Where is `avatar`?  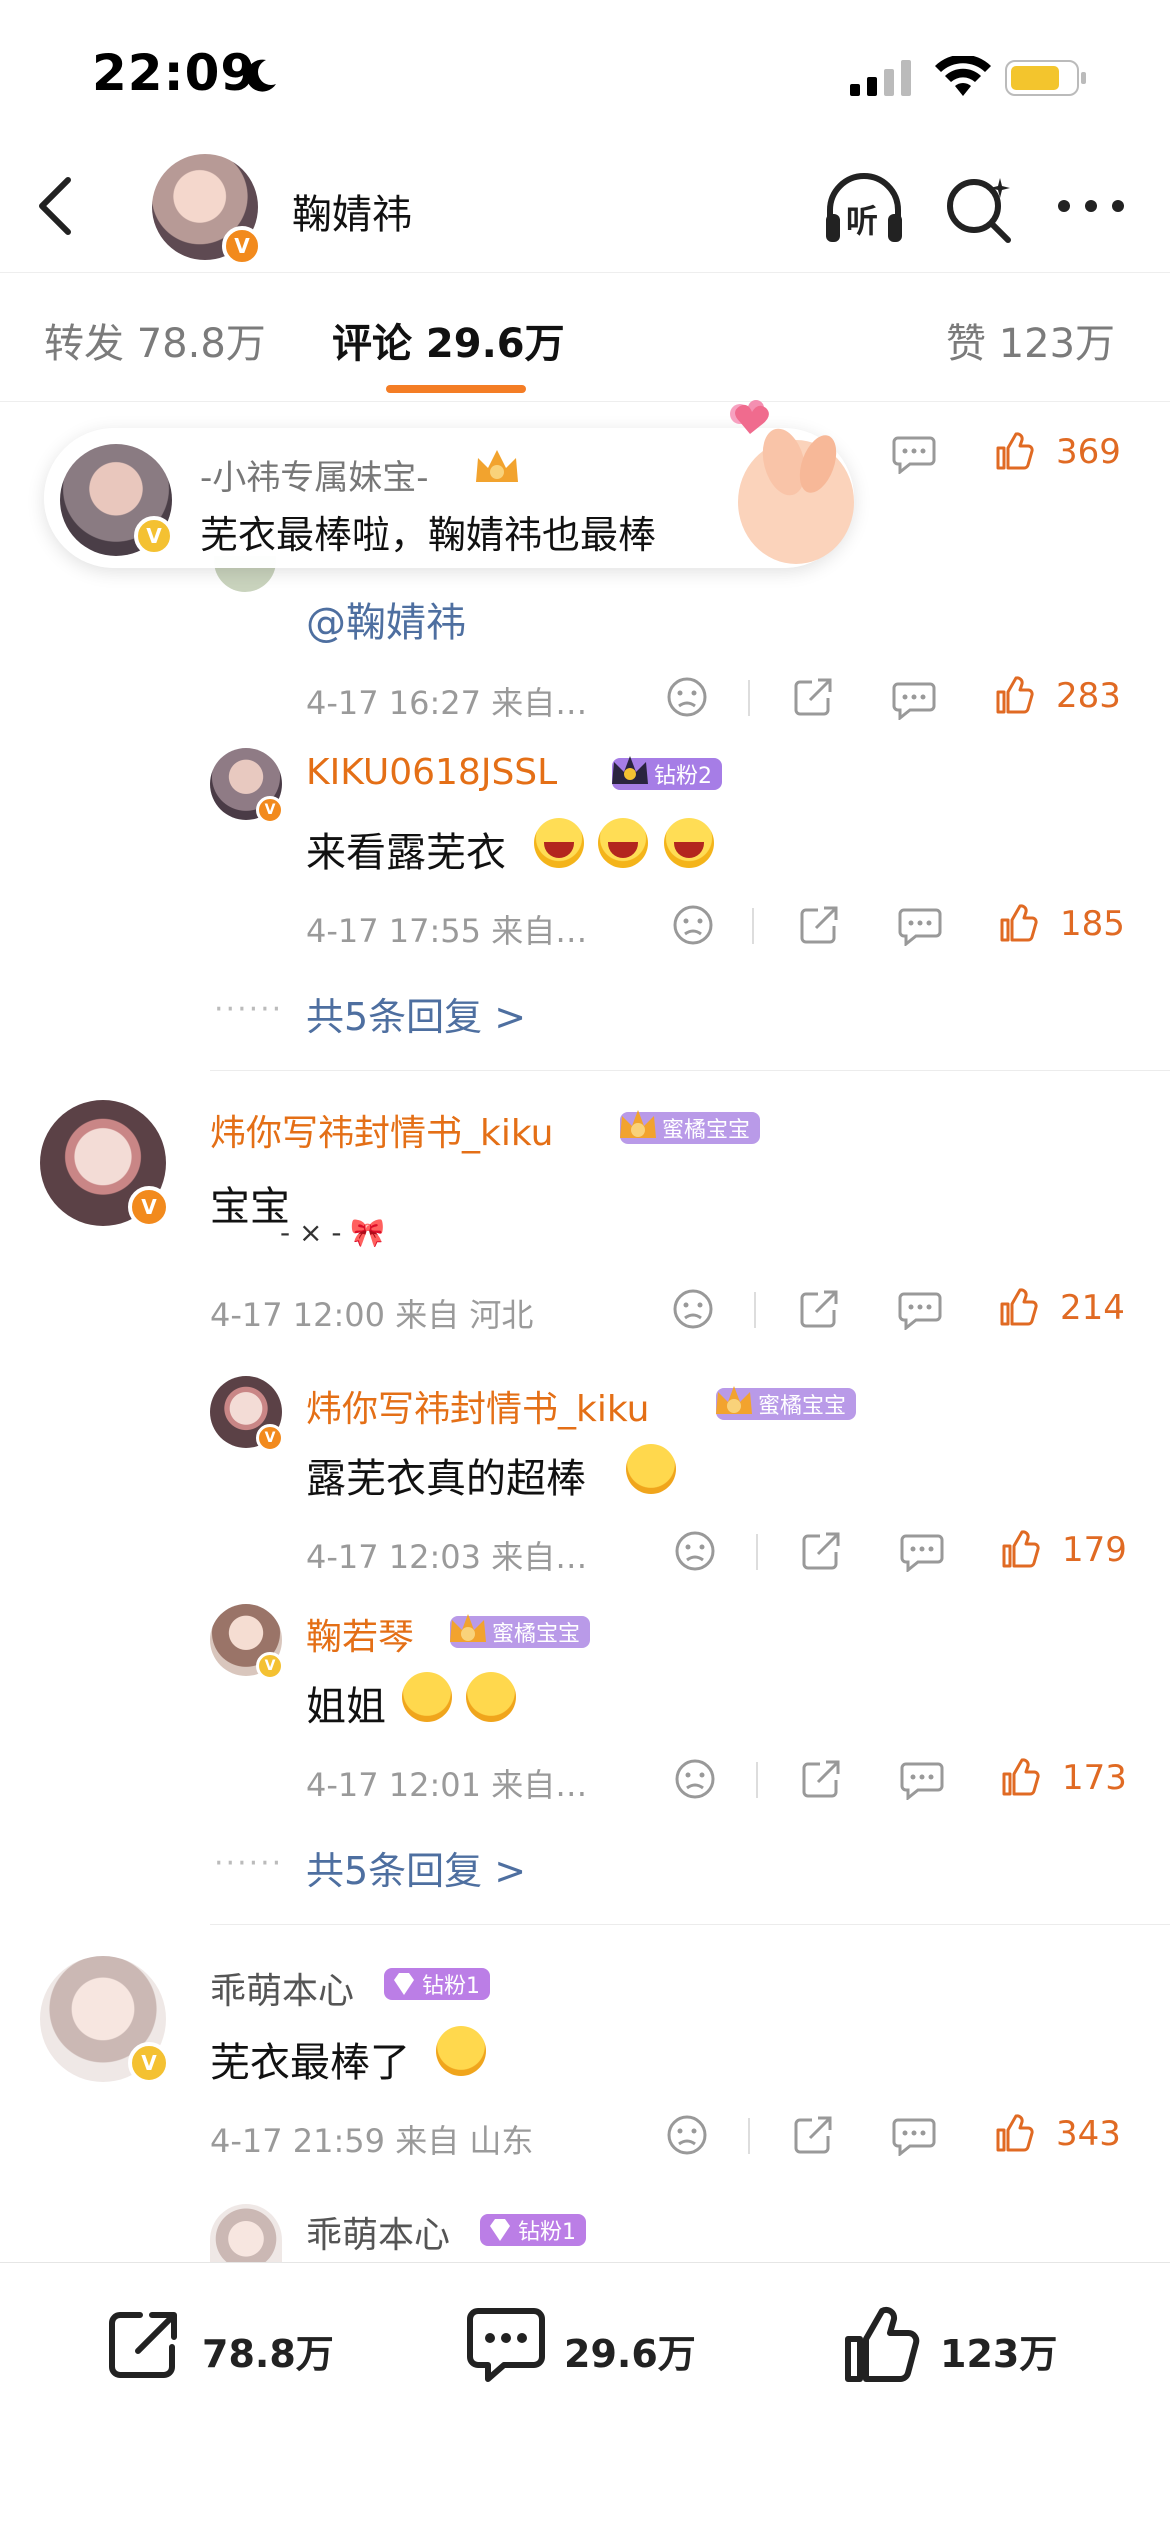 avatar is located at coordinates (246, 2233).